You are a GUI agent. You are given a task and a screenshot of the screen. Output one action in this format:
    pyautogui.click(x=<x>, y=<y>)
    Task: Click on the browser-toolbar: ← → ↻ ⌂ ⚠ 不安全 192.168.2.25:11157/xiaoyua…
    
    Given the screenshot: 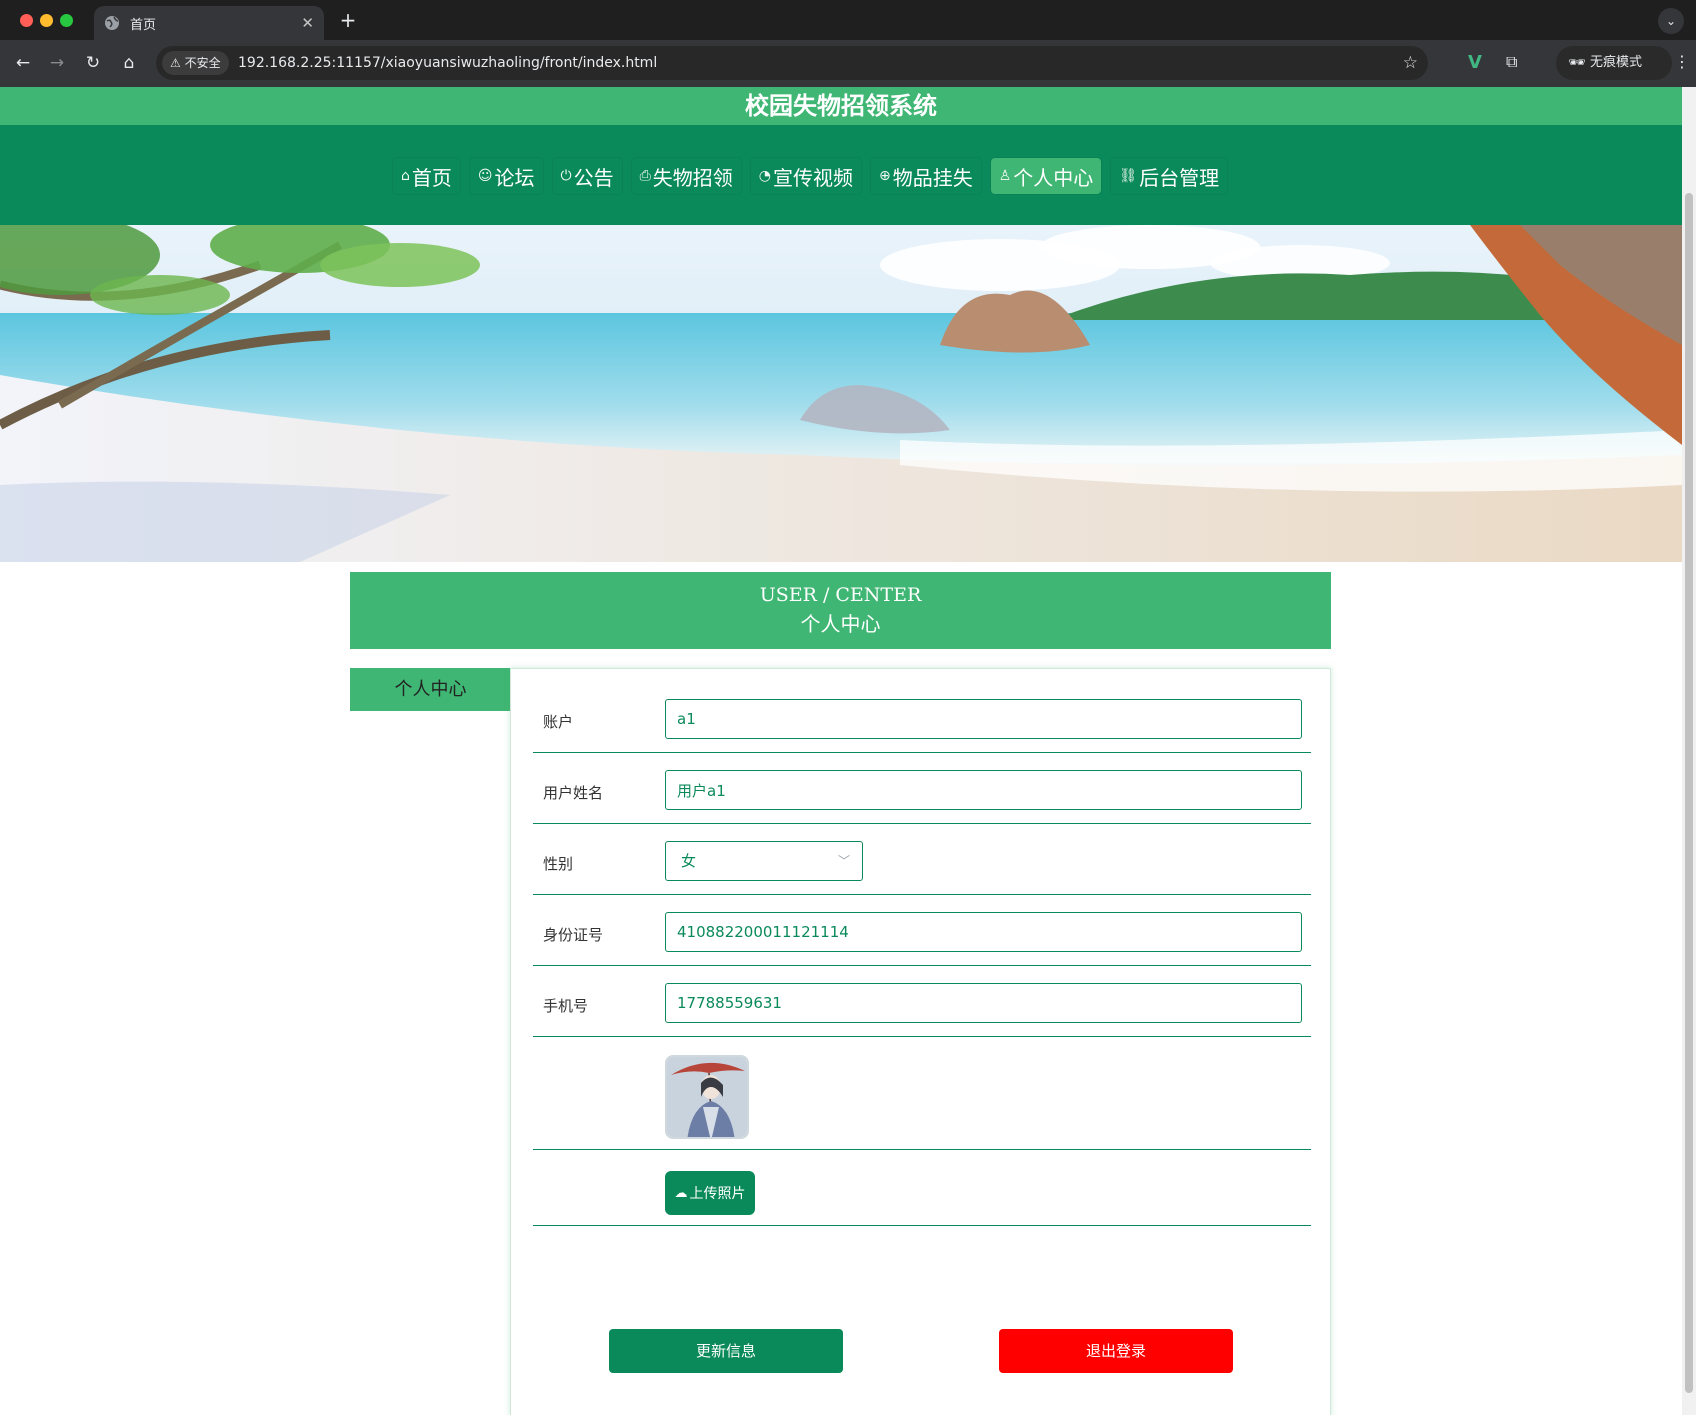 What is the action you would take?
    pyautogui.click(x=848, y=63)
    